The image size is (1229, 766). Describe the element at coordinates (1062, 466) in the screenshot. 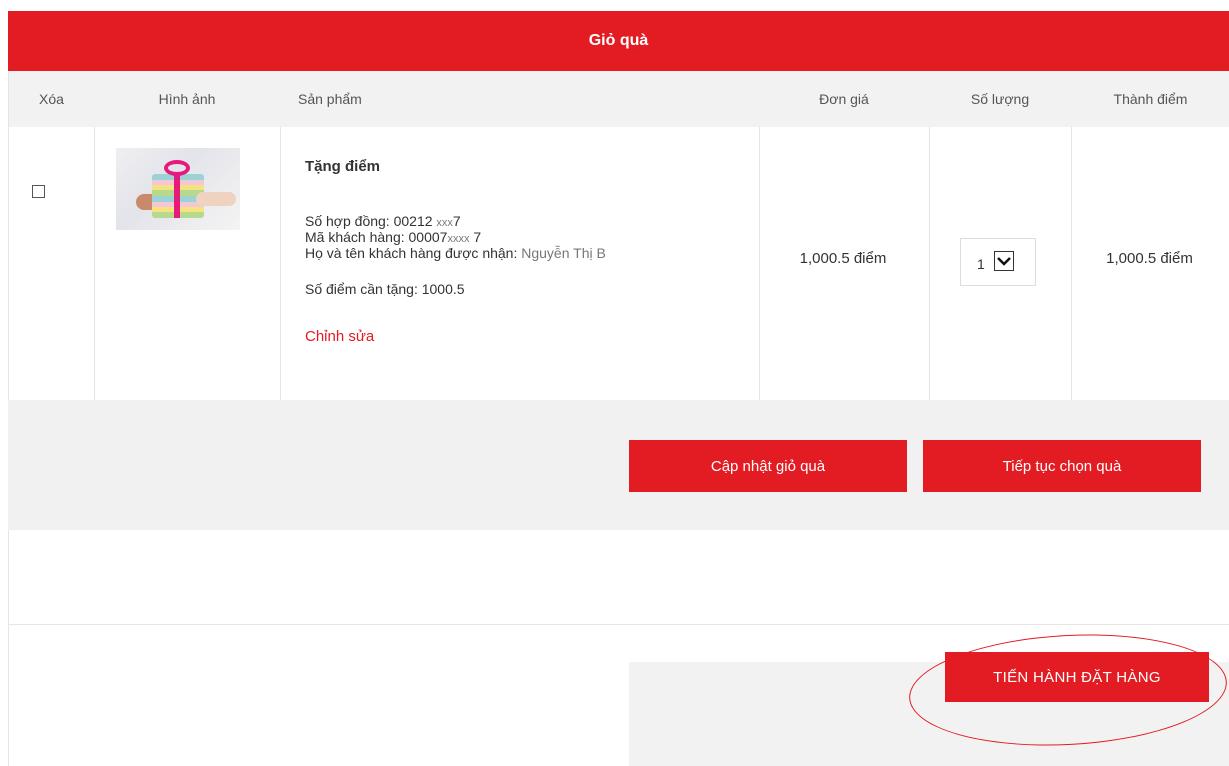

I see `continue-shopping-button: Tiếp tục chọn quà` at that location.